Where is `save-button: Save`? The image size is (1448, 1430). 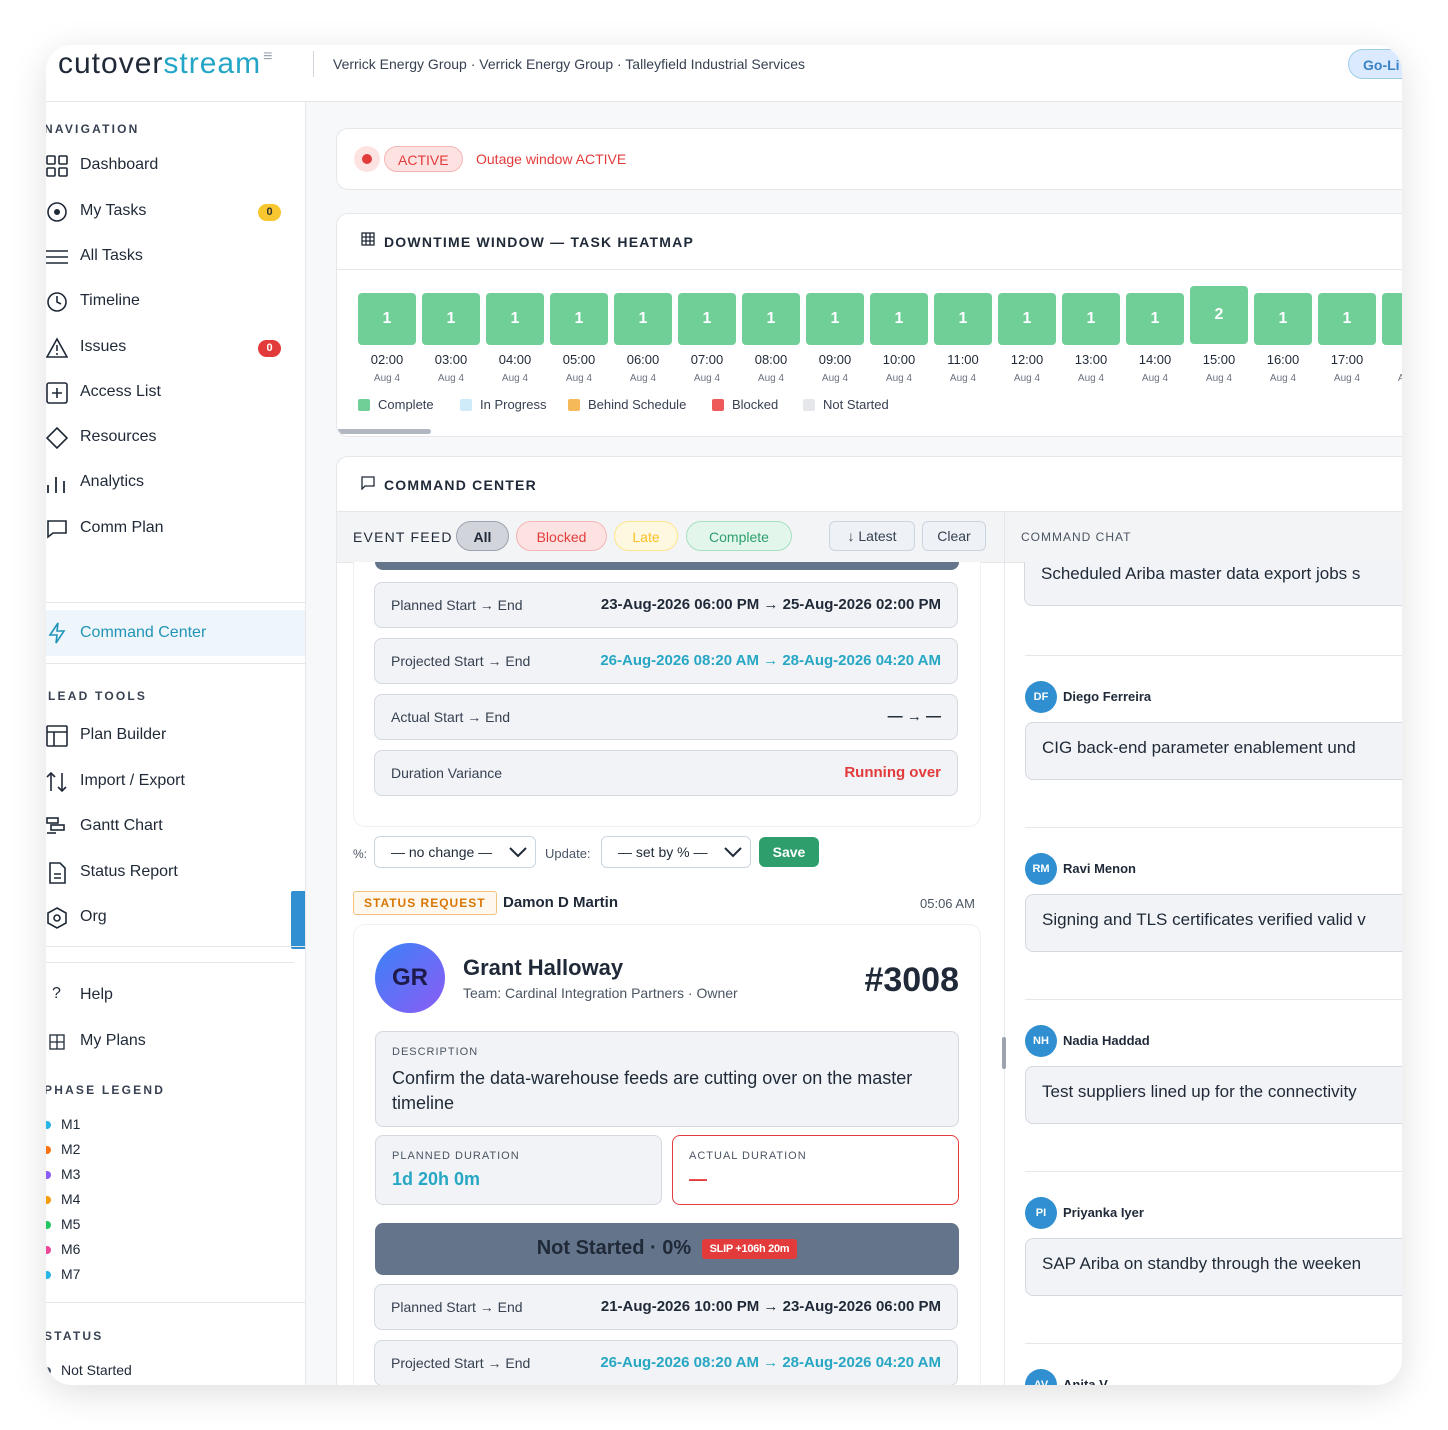
save-button: Save is located at coordinates (789, 852).